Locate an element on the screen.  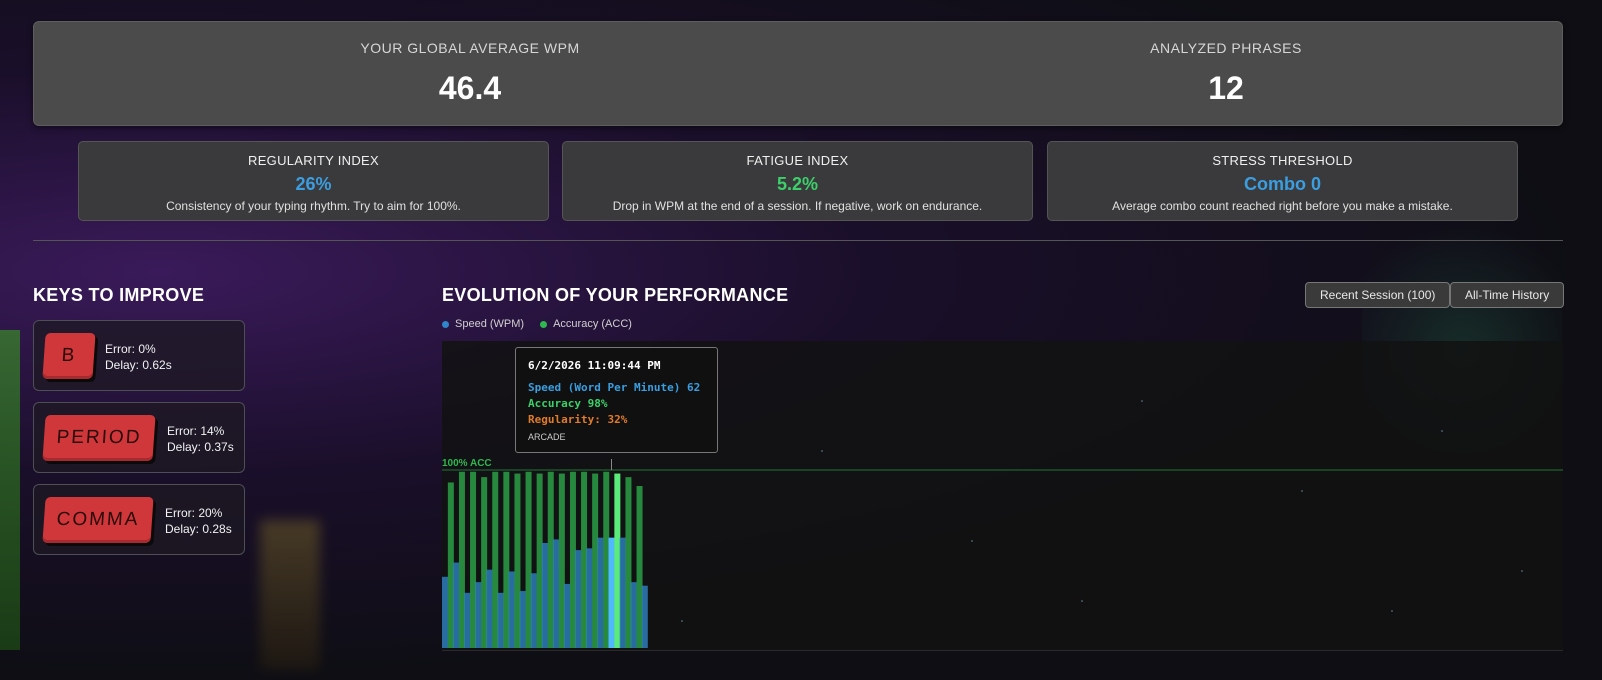
legend-dot-speed is located at coordinates (445, 324).